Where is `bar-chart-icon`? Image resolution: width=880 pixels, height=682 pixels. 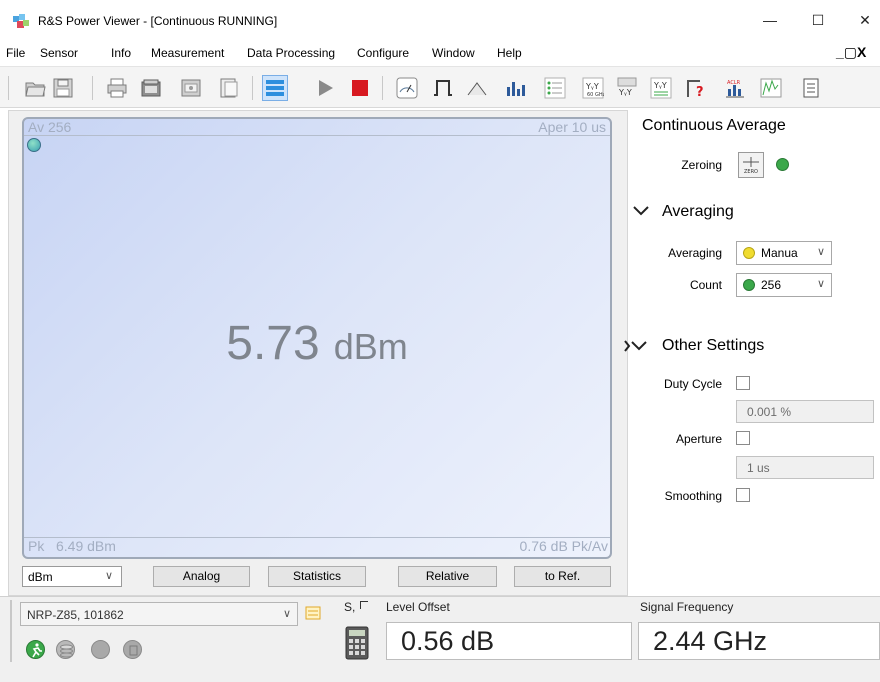
bar-chart-icon is located at coordinates (515, 88).